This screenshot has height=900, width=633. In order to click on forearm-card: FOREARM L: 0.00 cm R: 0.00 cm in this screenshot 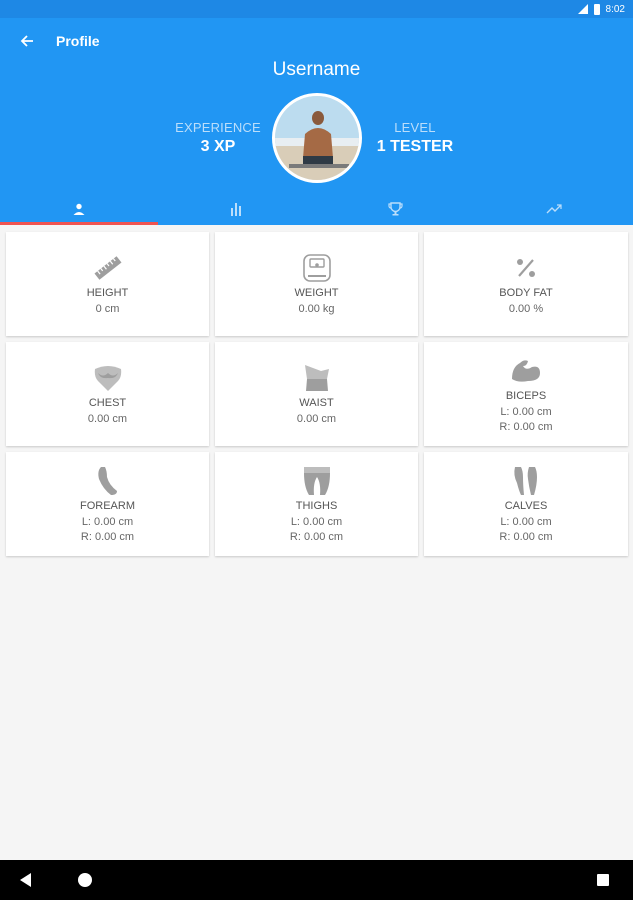, I will do `click(107, 504)`.